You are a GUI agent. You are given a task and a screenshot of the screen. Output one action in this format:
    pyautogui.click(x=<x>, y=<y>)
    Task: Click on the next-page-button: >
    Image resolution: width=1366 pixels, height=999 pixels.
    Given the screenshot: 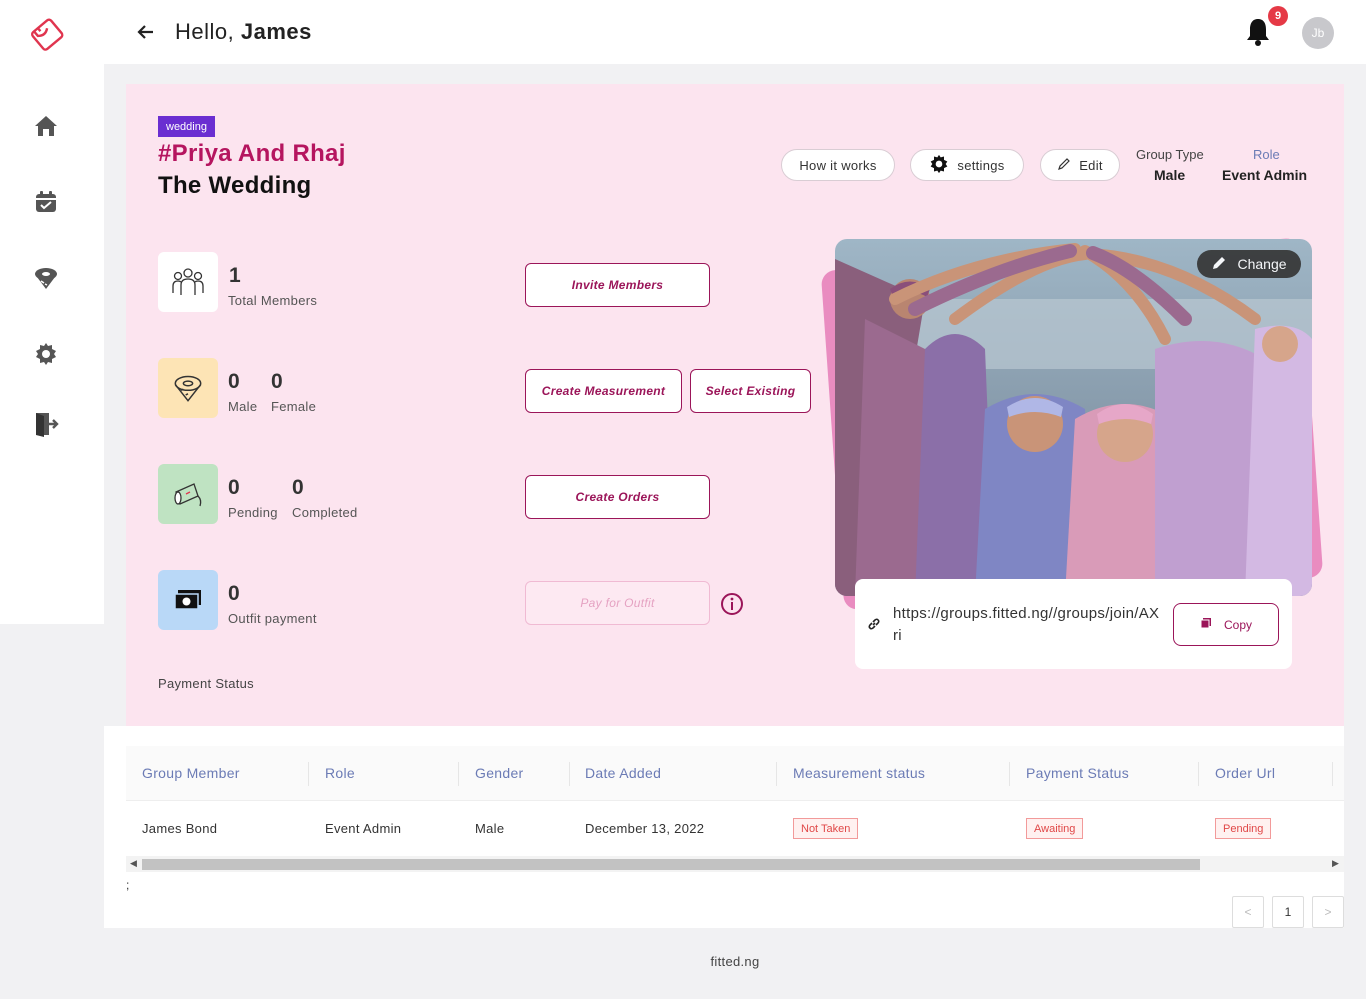 What is the action you would take?
    pyautogui.click(x=1328, y=912)
    